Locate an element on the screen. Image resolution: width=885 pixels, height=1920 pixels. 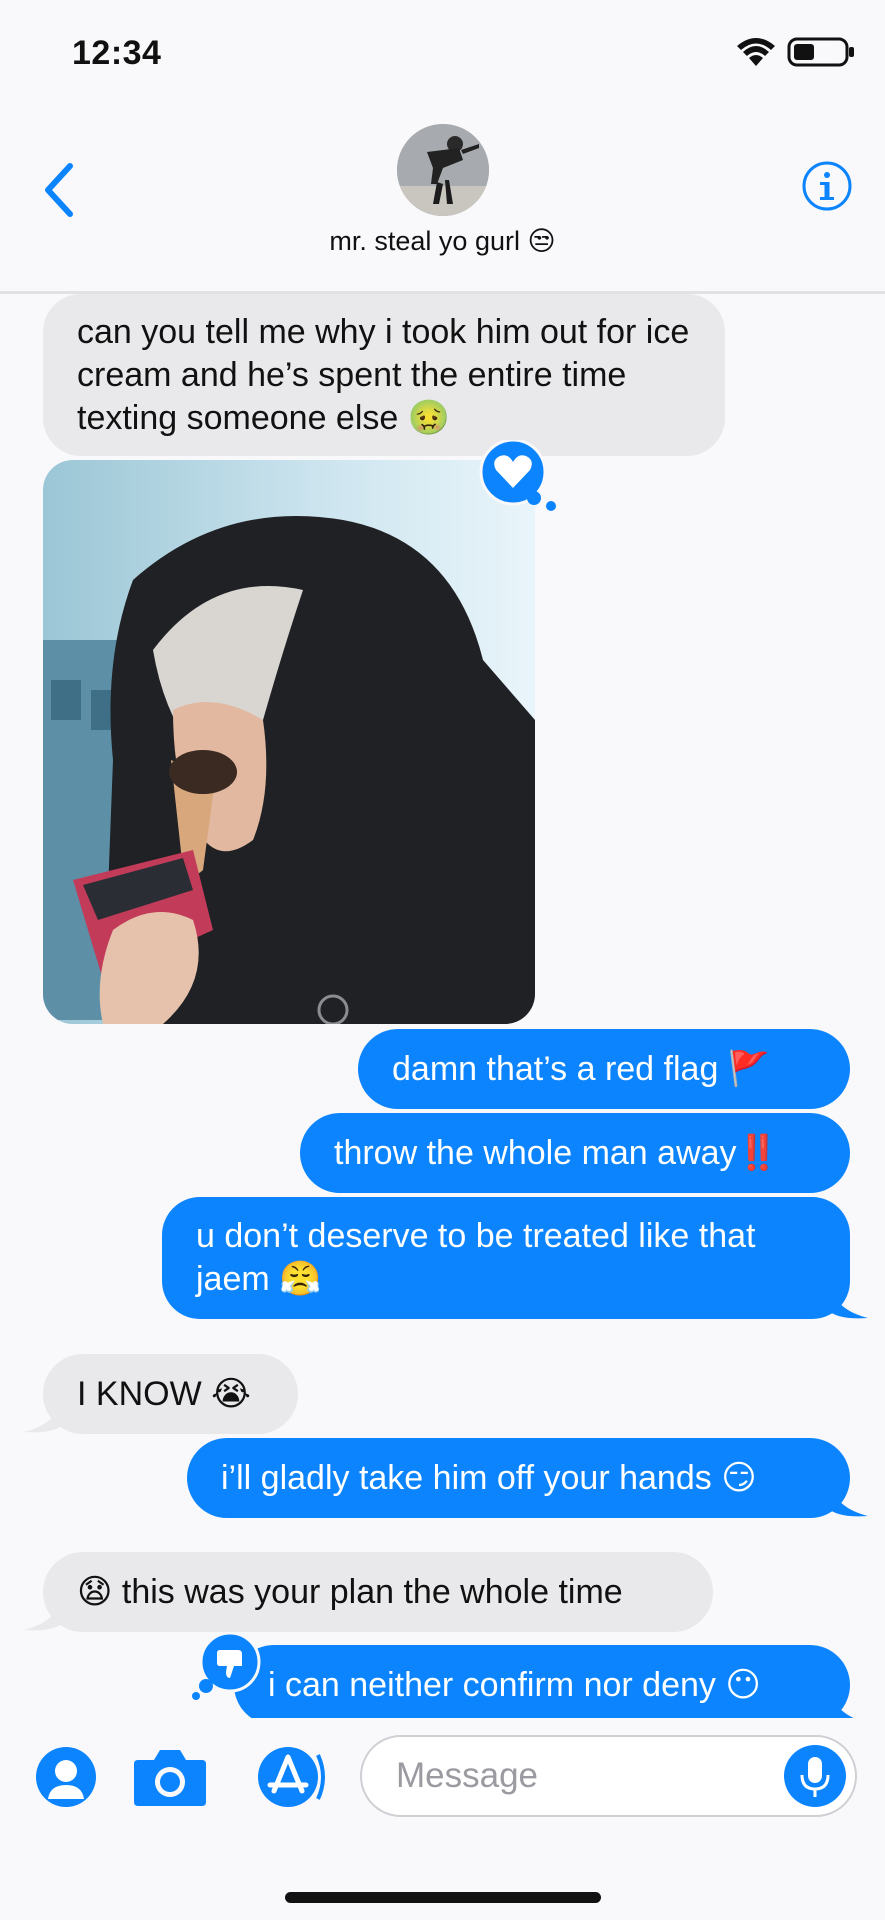
conversation-header: mr. steal yo gurl 😒 is located at coordinates (442, 202).